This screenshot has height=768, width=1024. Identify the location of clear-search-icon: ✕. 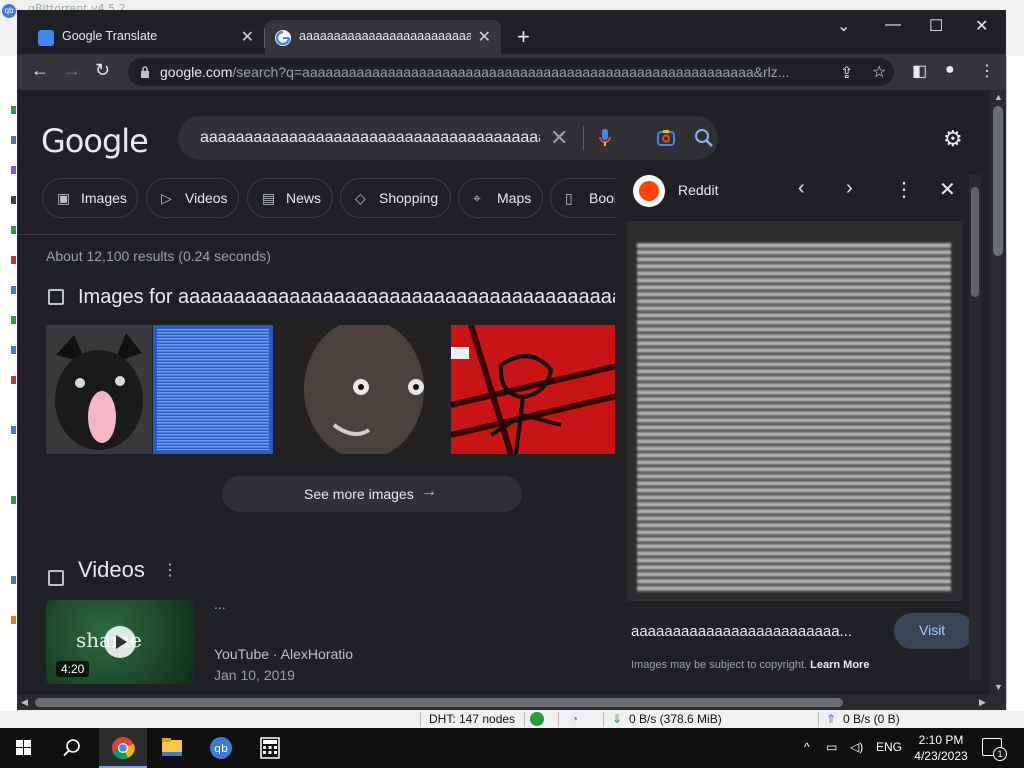
(559, 138).